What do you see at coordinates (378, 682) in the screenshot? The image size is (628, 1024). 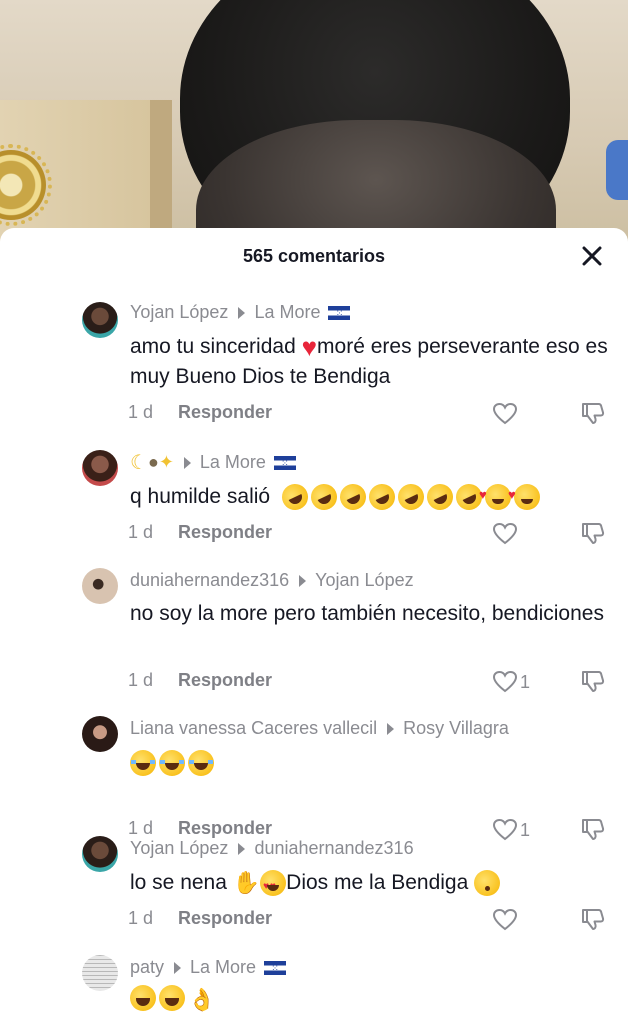 I see `comment-actions: 1 d Responder 1` at bounding box center [378, 682].